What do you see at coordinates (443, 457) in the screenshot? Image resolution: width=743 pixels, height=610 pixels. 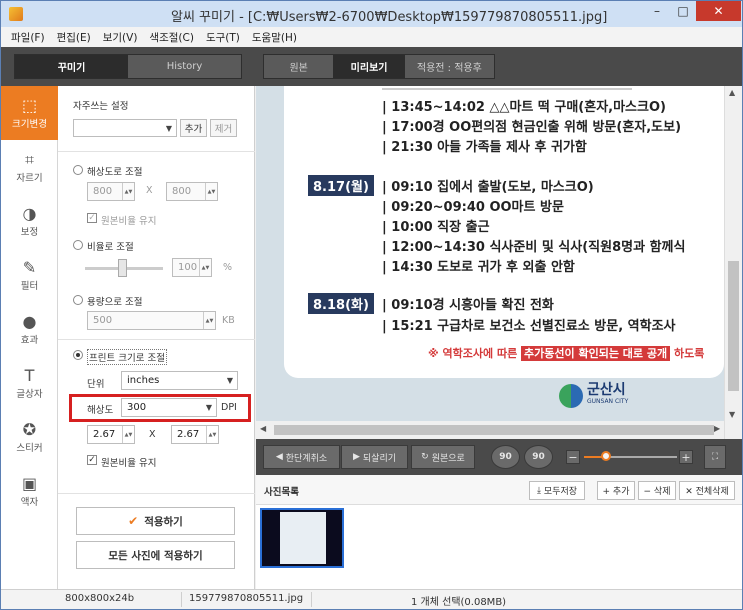 I see `original-button: ↻ 원본으로` at bounding box center [443, 457].